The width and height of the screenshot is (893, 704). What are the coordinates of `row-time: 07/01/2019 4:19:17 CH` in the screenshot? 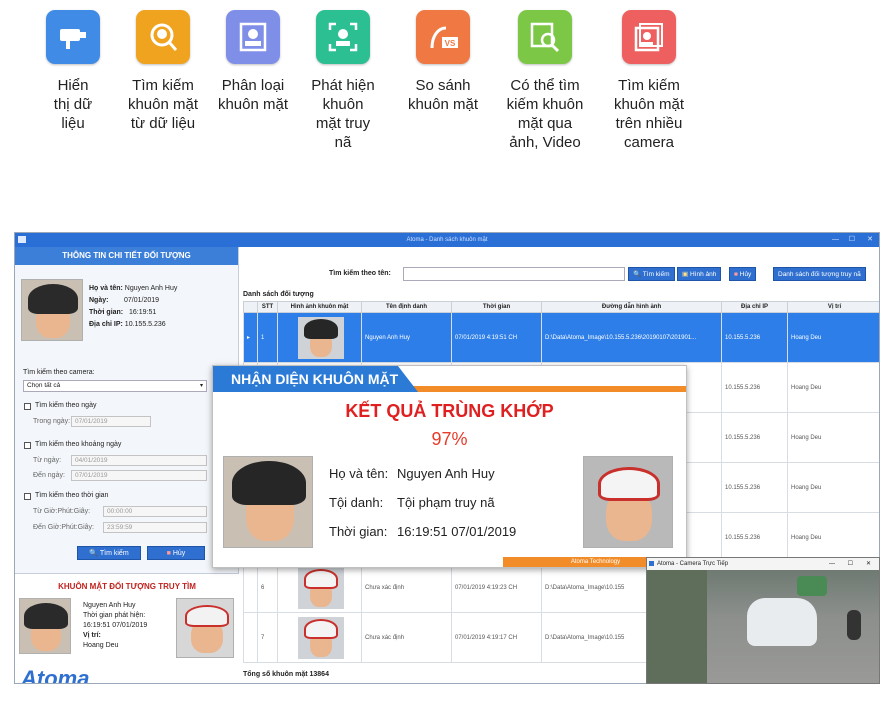 It's located at (496, 637).